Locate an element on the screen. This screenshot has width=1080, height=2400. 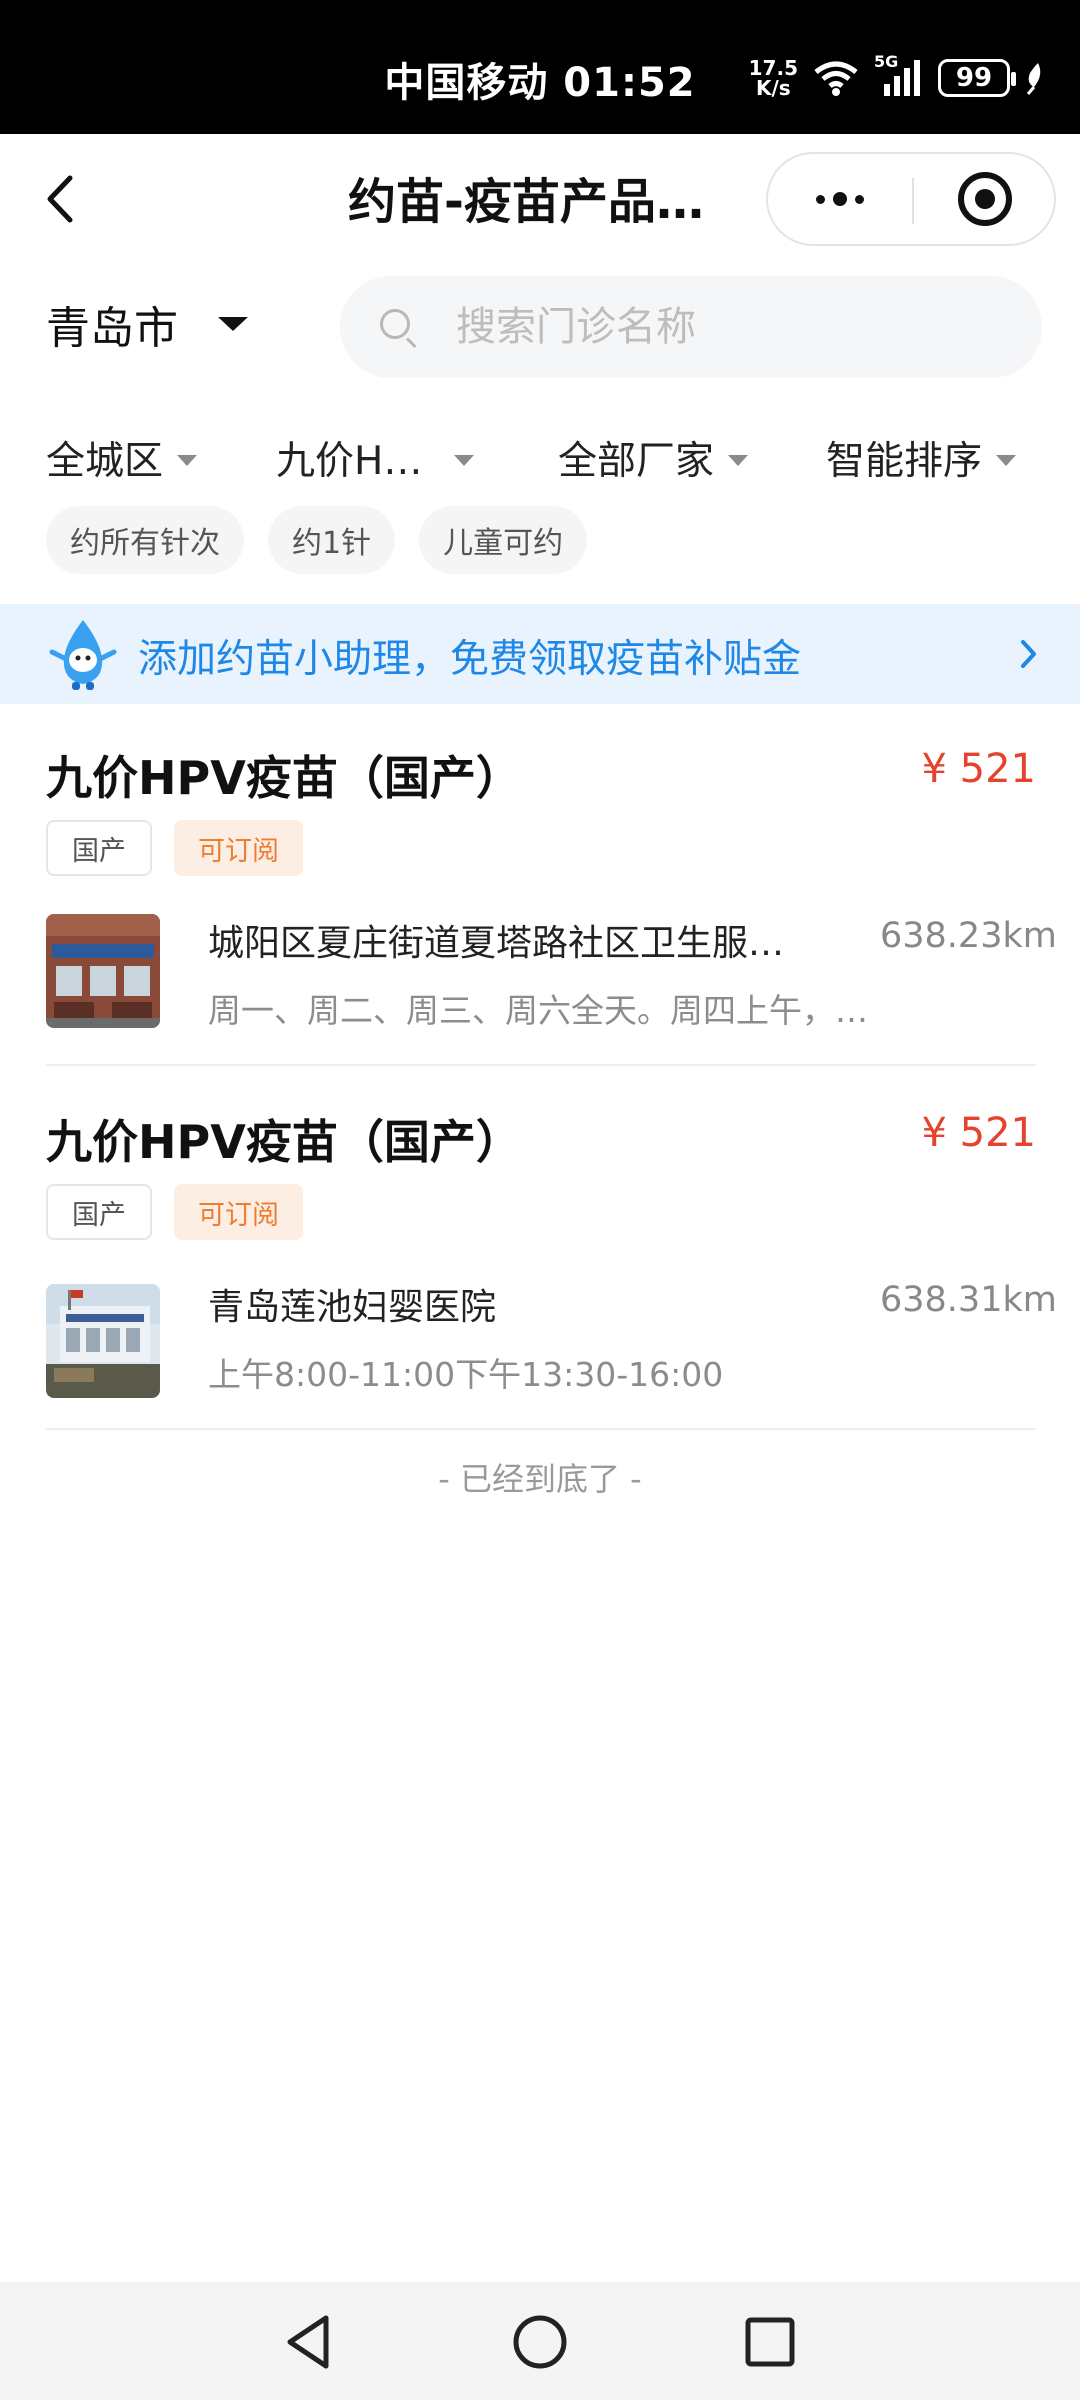
leaf-icon is located at coordinates (1033, 79).